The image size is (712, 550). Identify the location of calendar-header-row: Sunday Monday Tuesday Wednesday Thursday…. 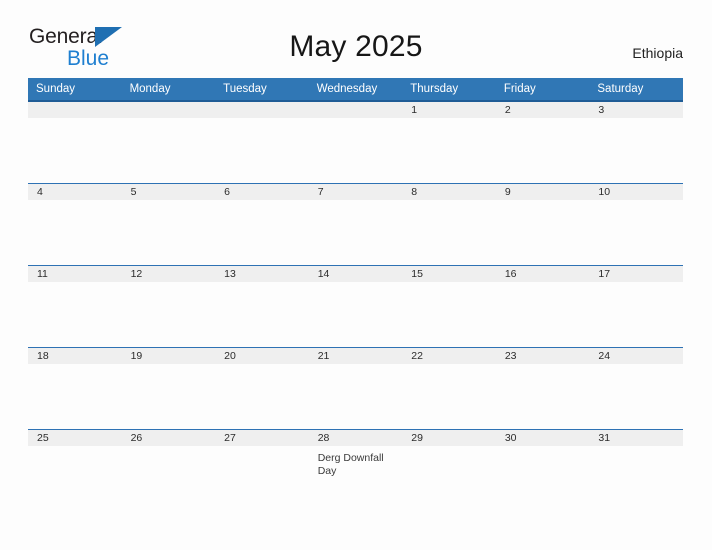
(355, 90).